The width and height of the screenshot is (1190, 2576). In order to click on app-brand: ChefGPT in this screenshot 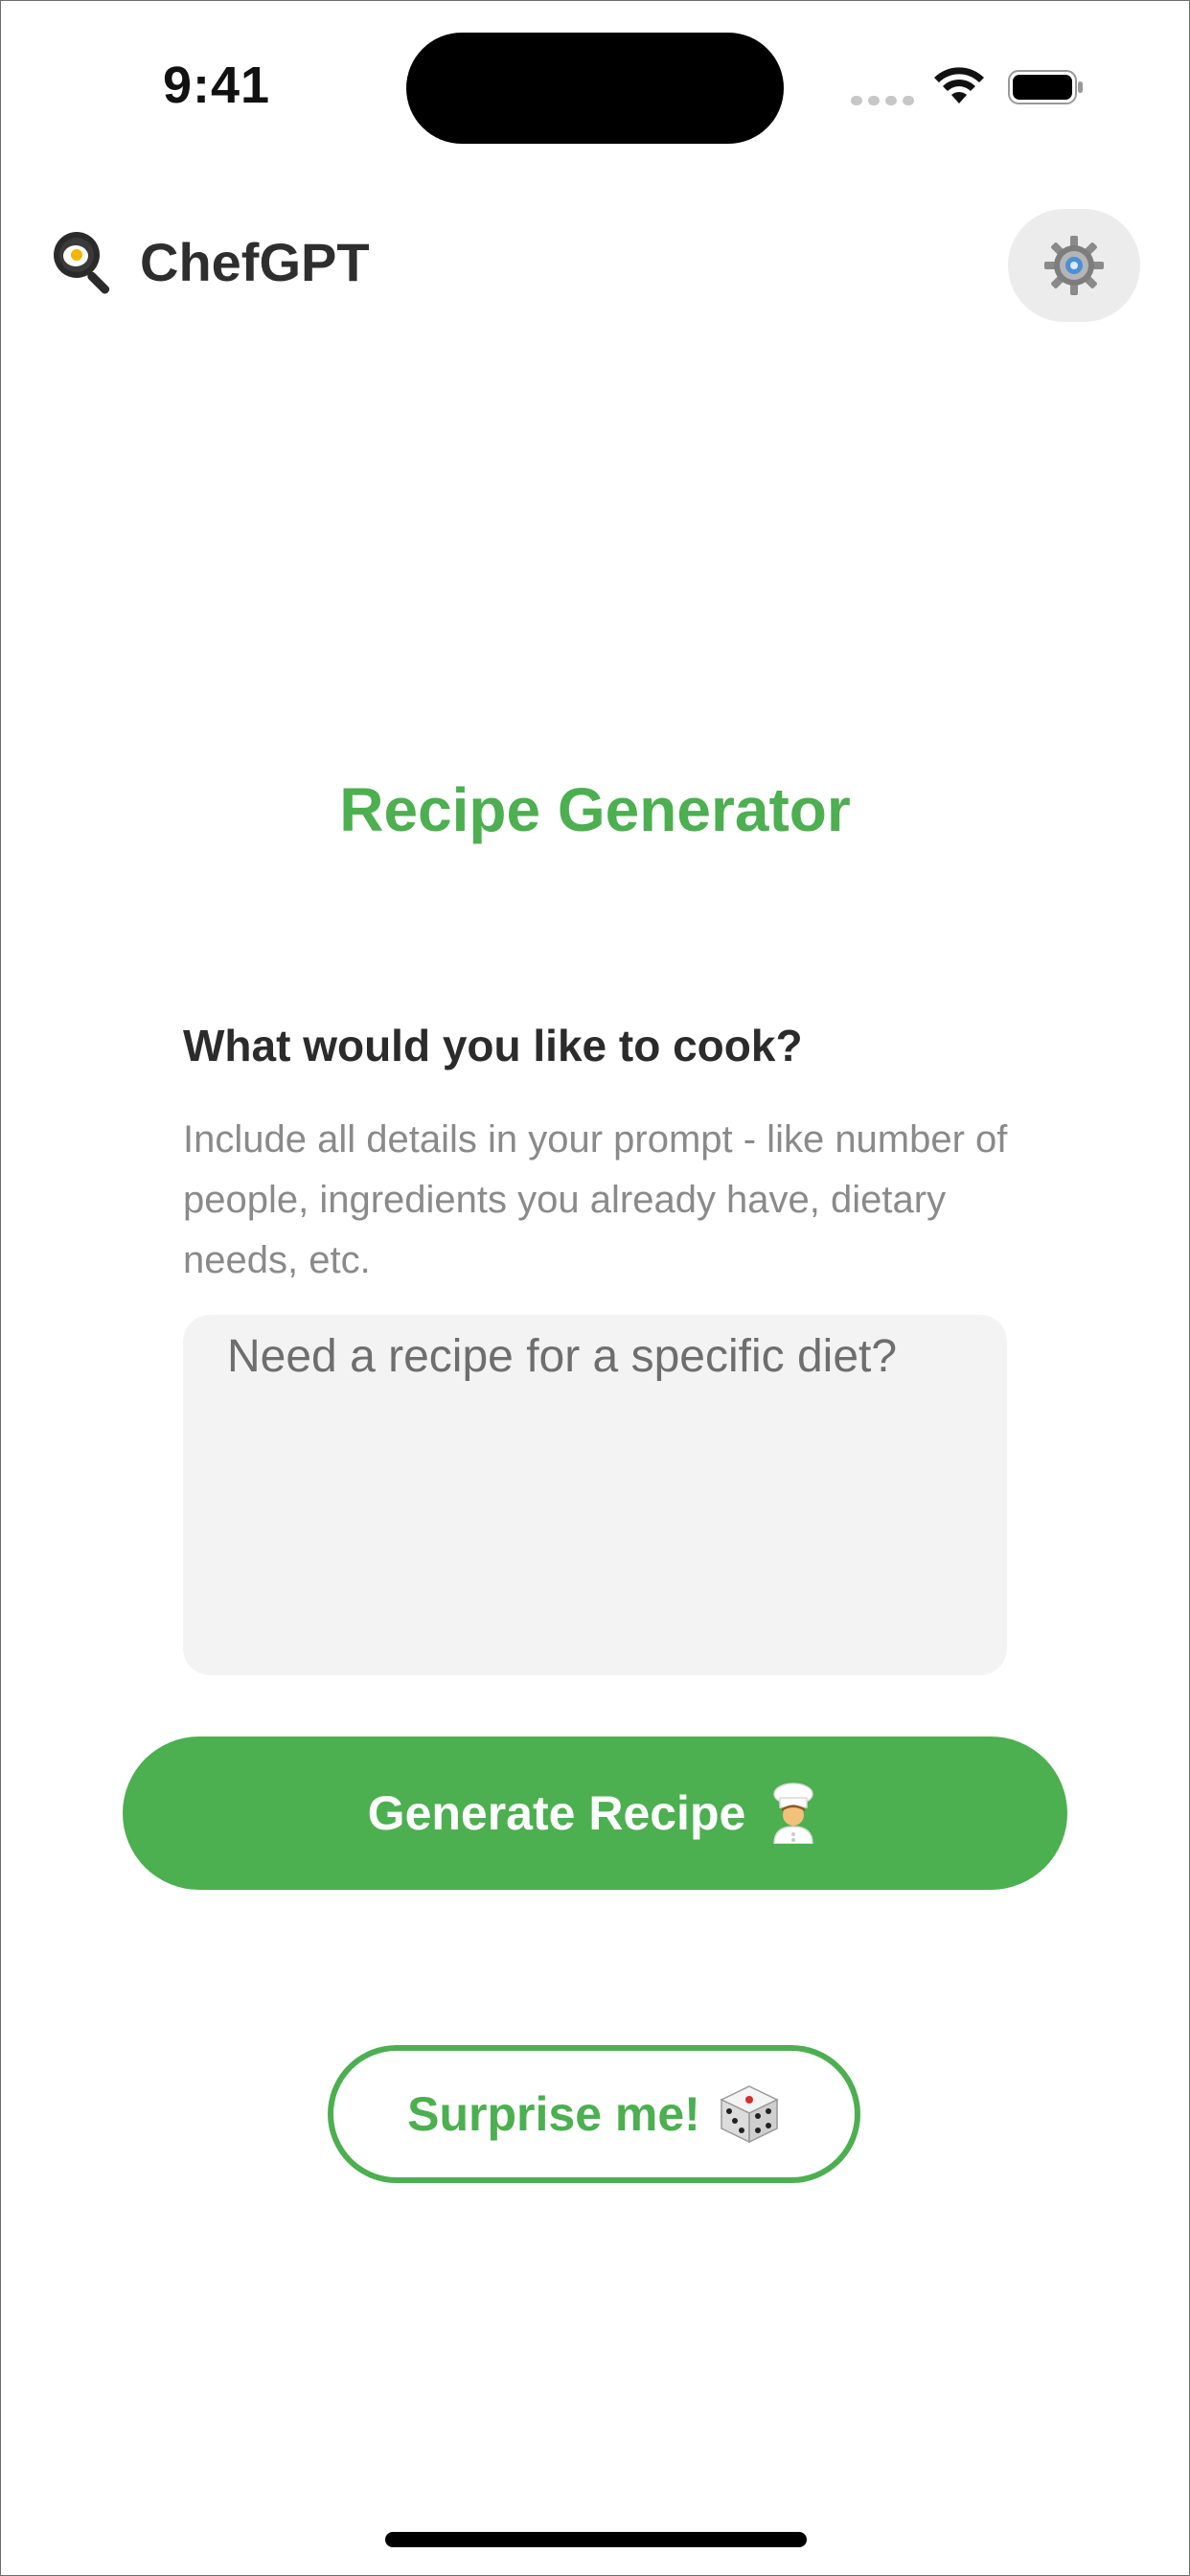, I will do `click(210, 261)`.